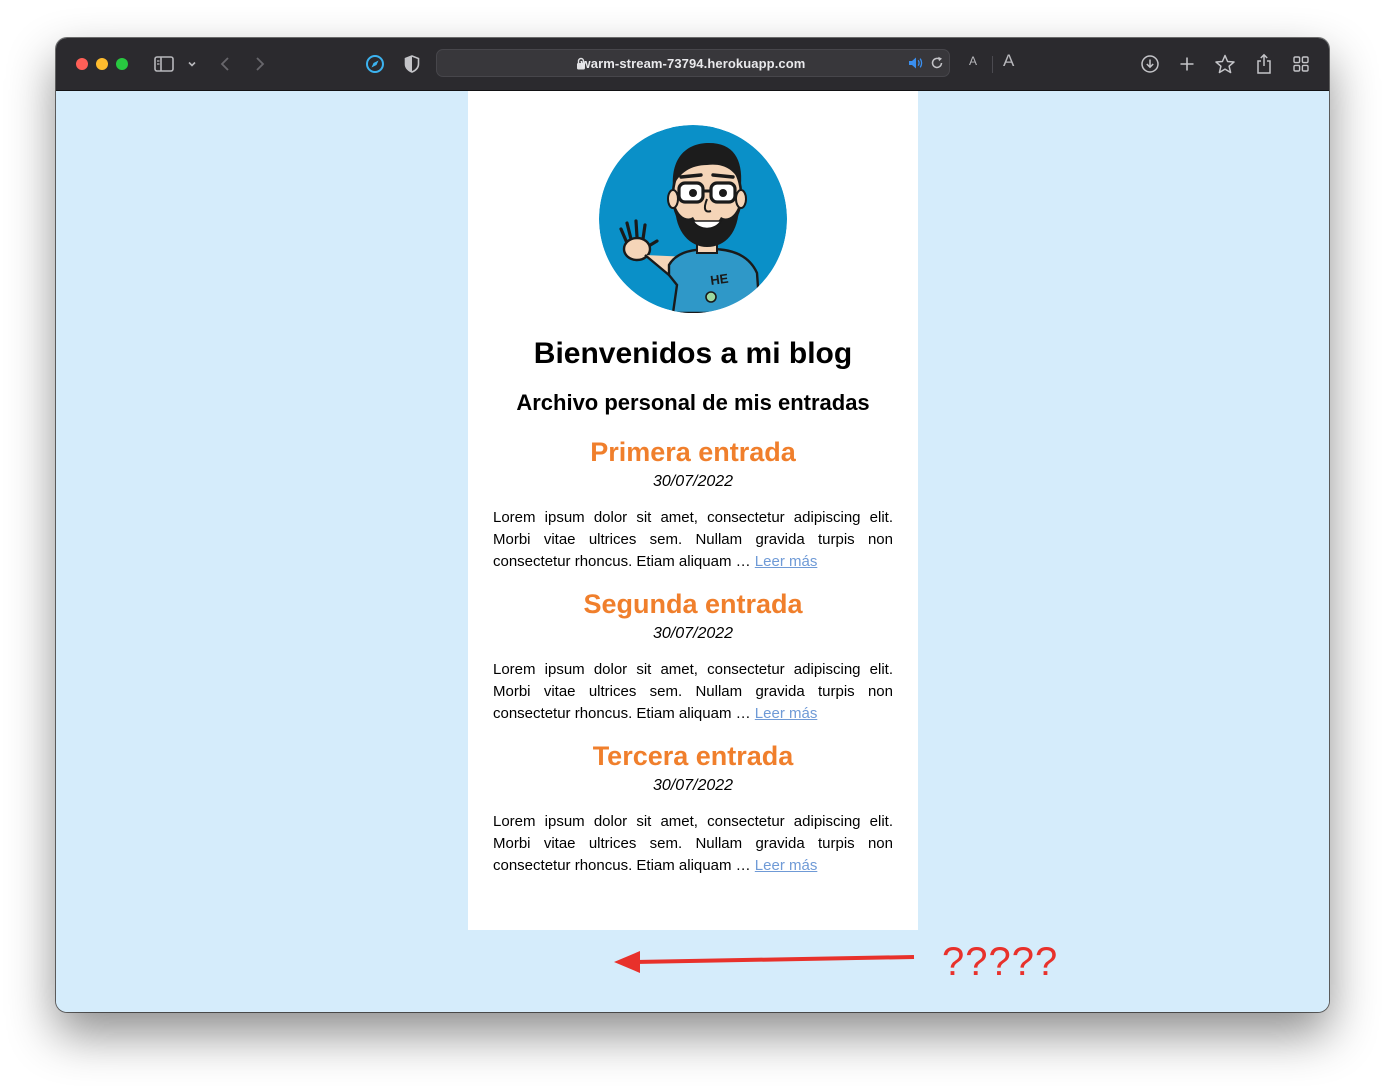  I want to click on svg-text: HE, so click(719, 279).